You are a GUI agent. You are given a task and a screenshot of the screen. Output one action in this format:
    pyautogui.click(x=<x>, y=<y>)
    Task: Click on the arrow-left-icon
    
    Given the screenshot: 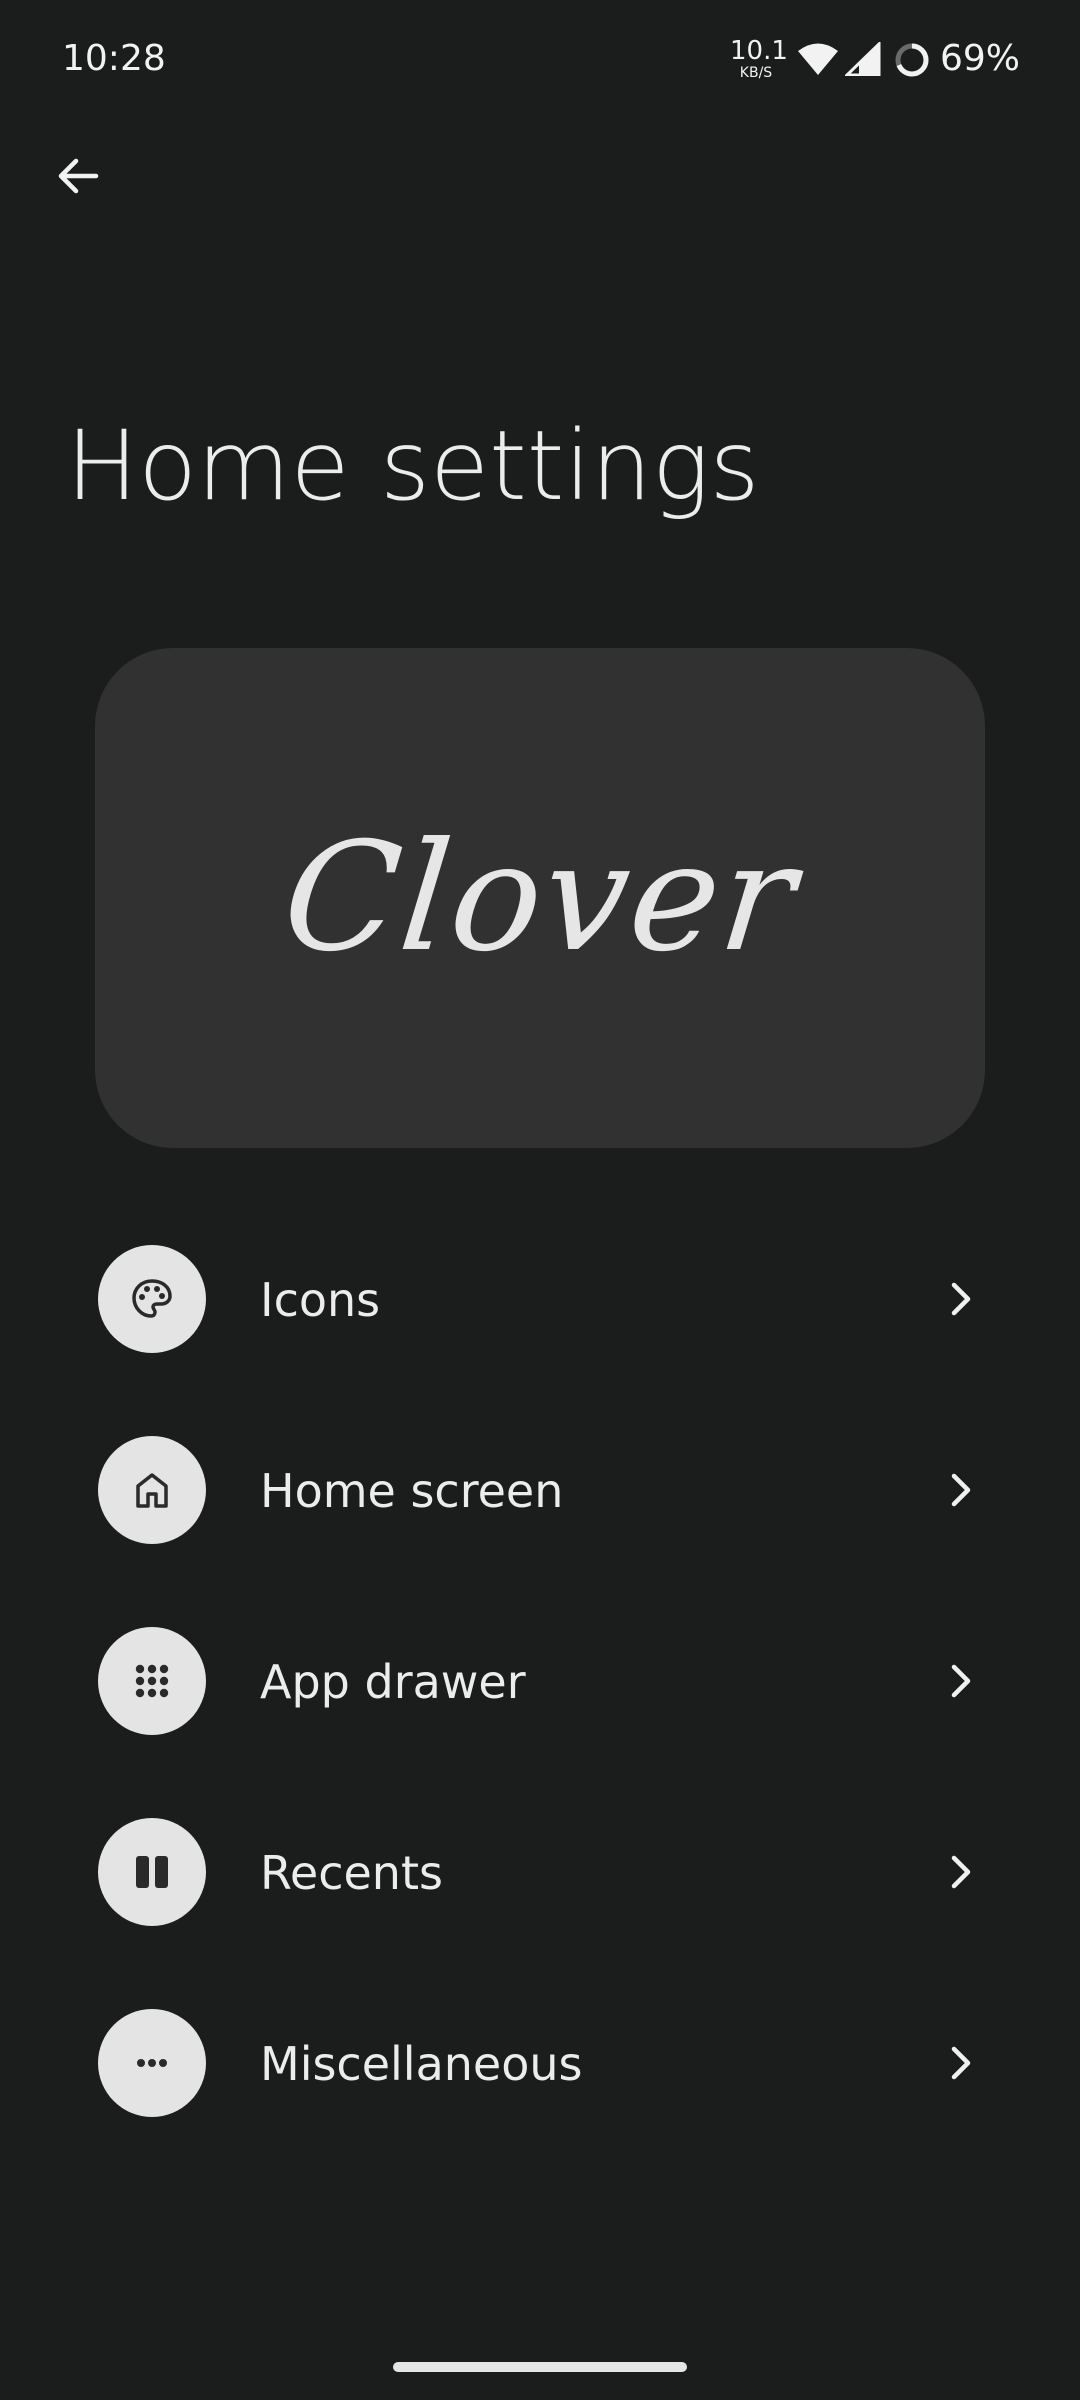 What is the action you would take?
    pyautogui.click(x=78, y=178)
    